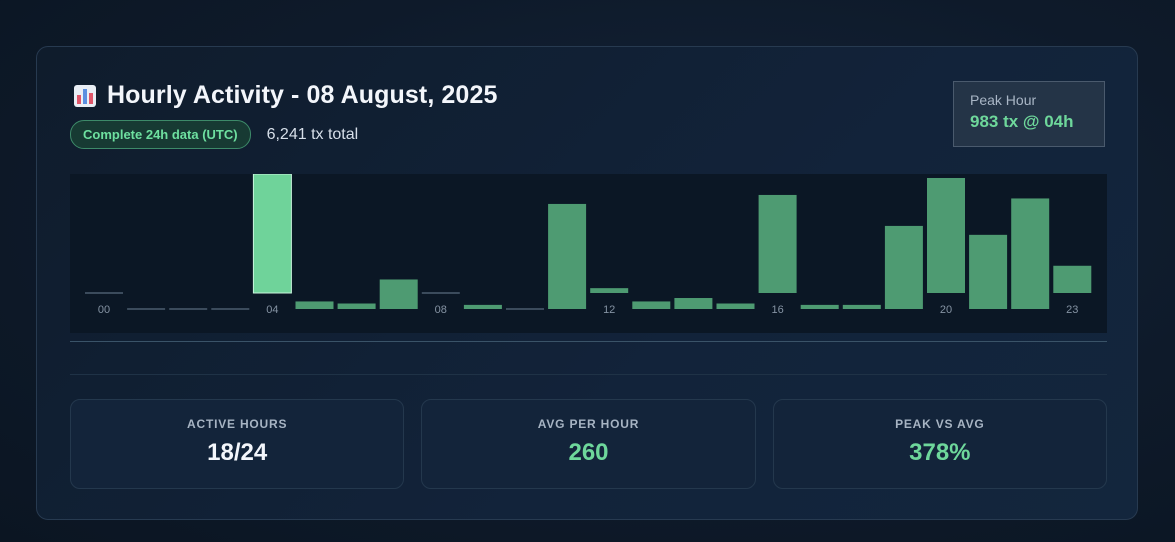 The height and width of the screenshot is (542, 1175). I want to click on stat-label: AVG PER HOUR, so click(588, 424).